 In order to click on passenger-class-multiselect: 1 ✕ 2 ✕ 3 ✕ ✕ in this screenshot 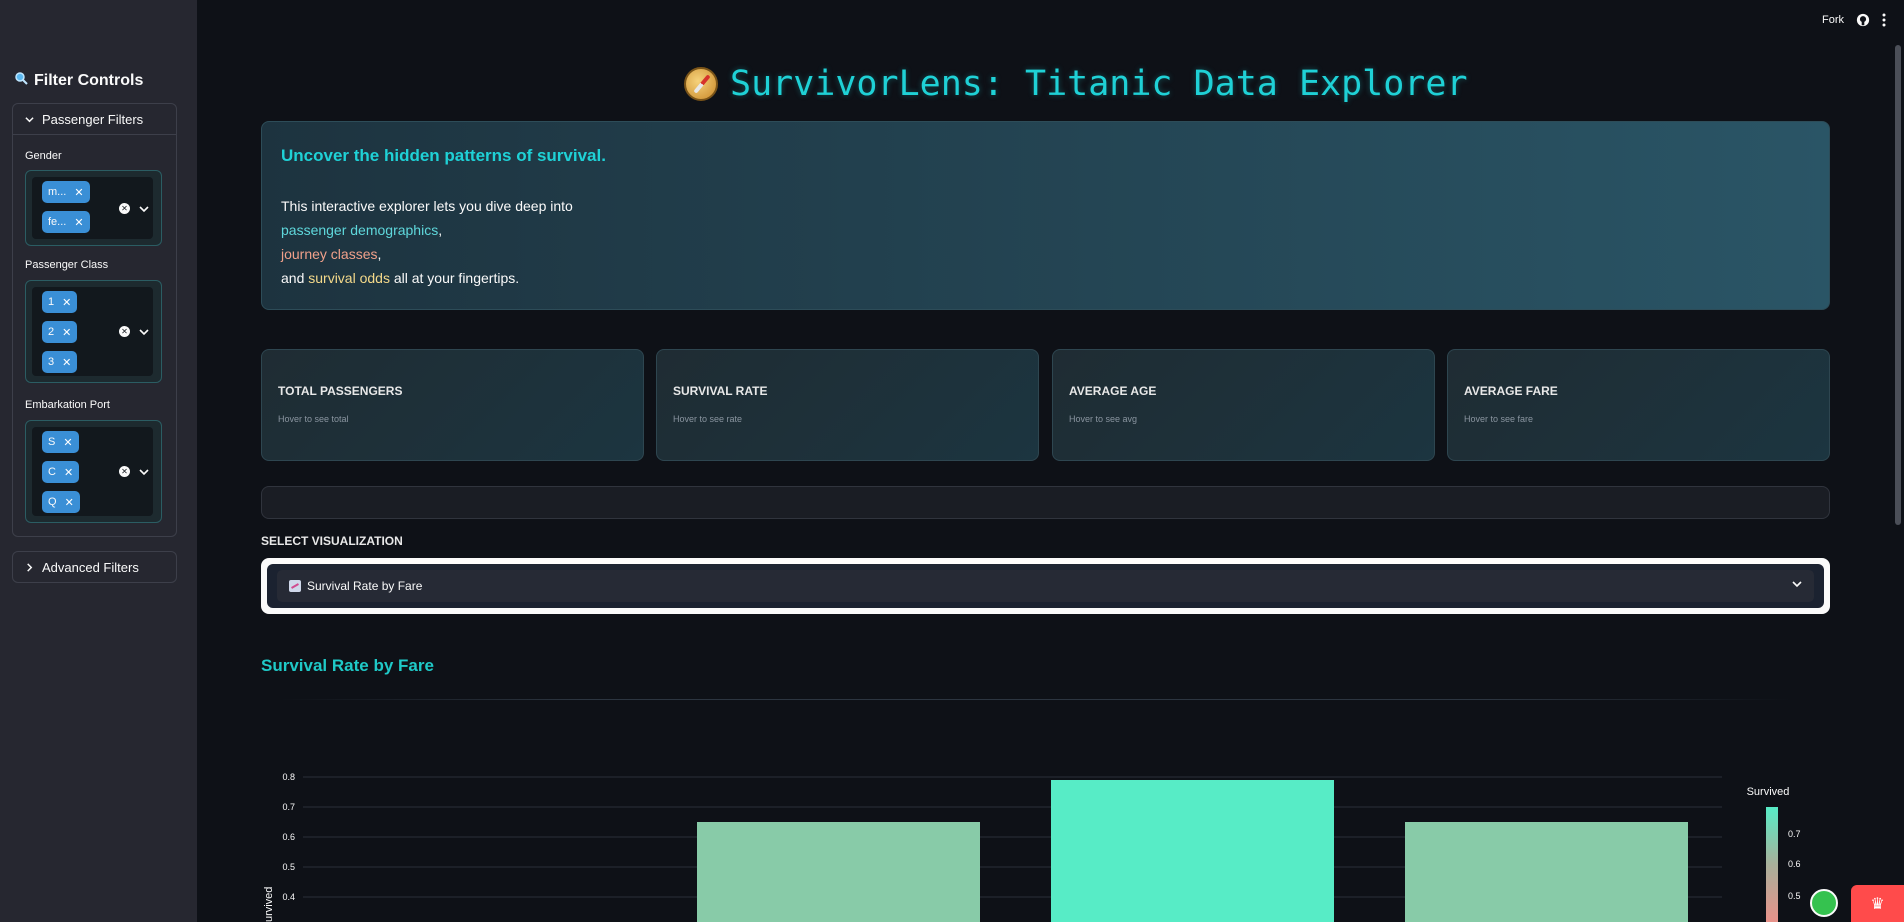, I will do `click(93, 331)`.